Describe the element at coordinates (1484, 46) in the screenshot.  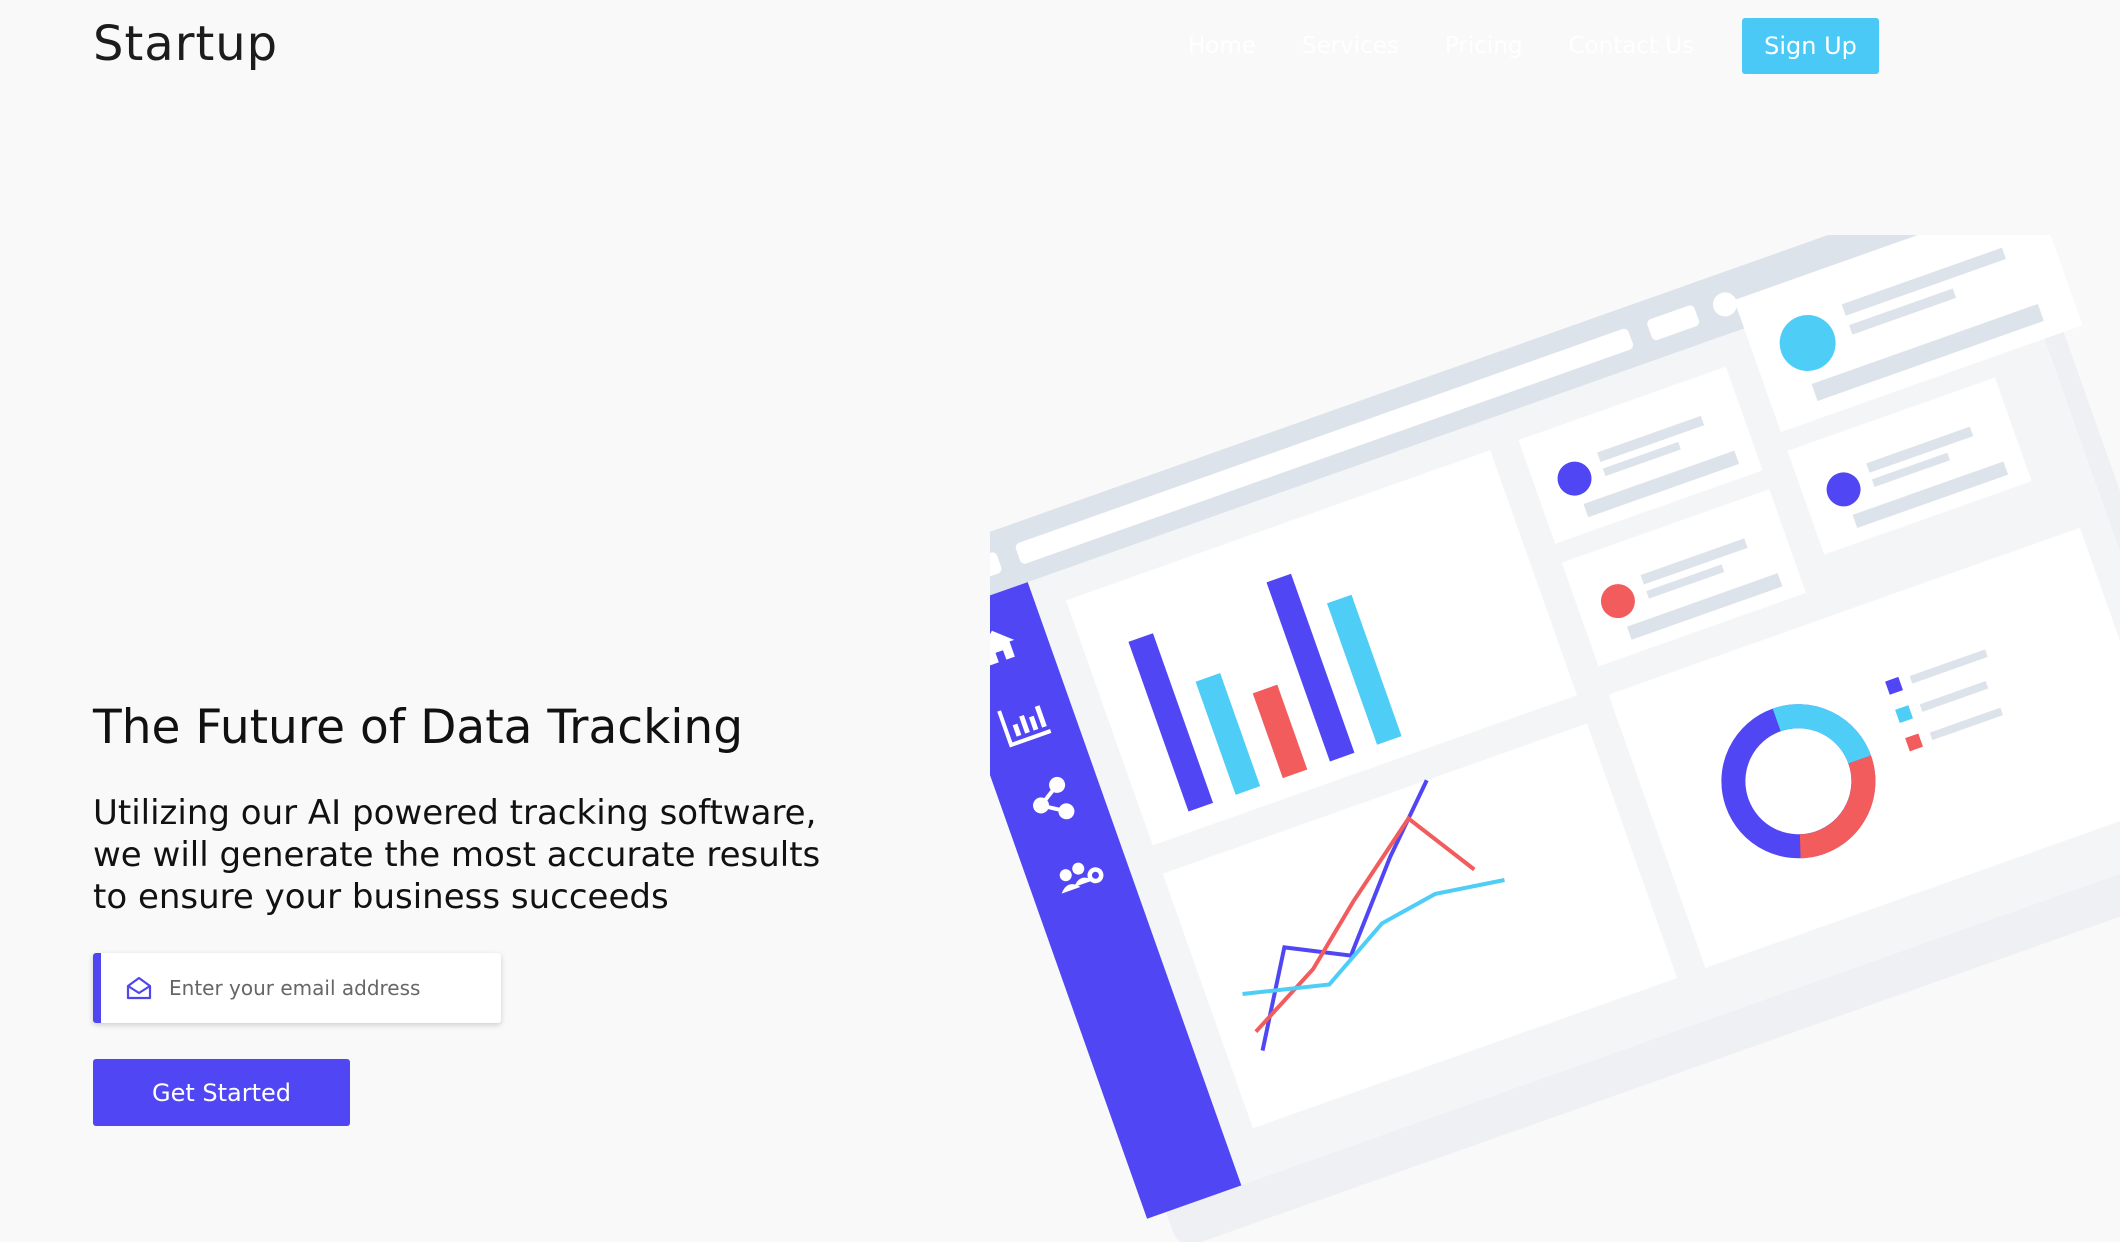
I see `nav-pricing: Pricing` at that location.